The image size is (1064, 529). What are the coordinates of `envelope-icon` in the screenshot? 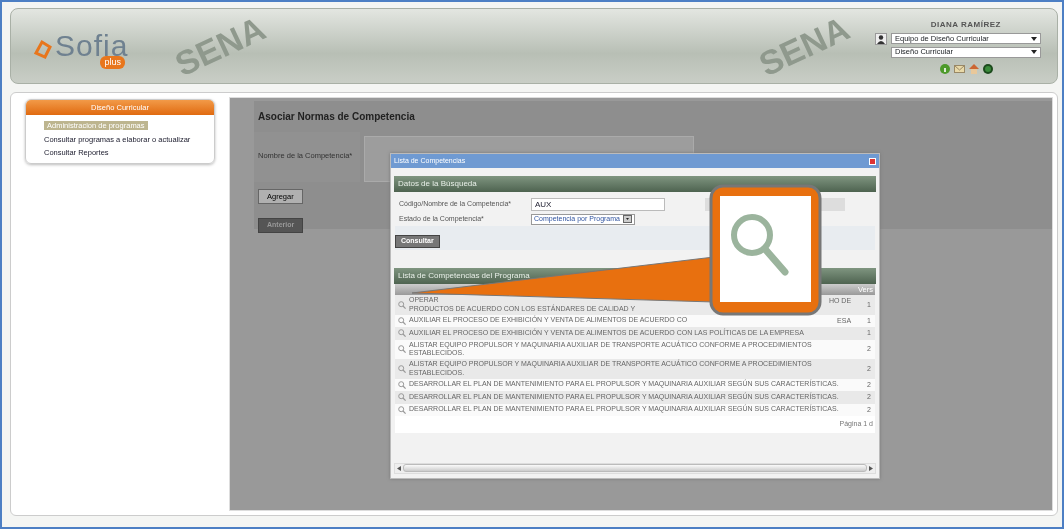 It's located at (959, 68).